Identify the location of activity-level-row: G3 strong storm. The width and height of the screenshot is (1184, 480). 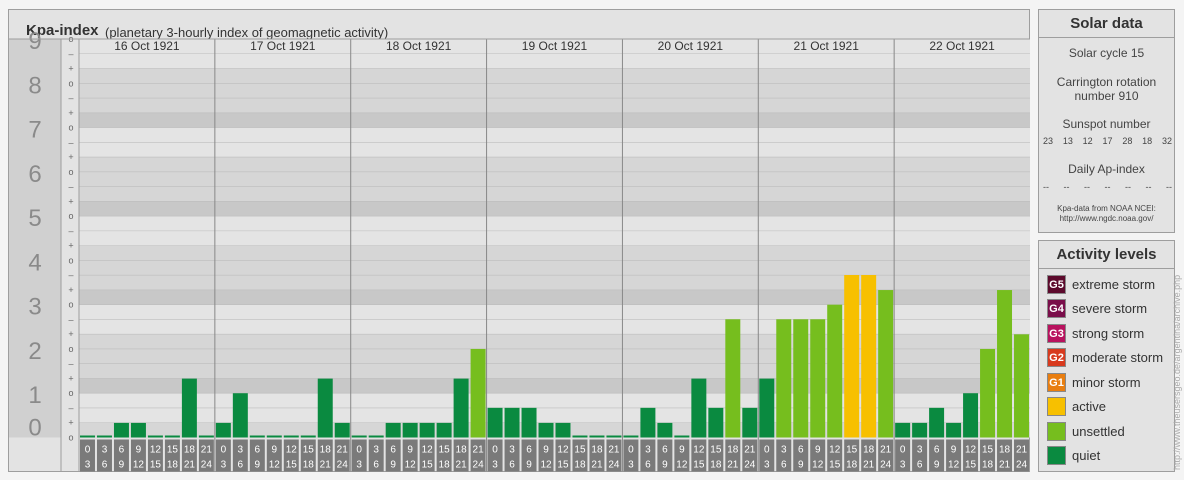
(1095, 333).